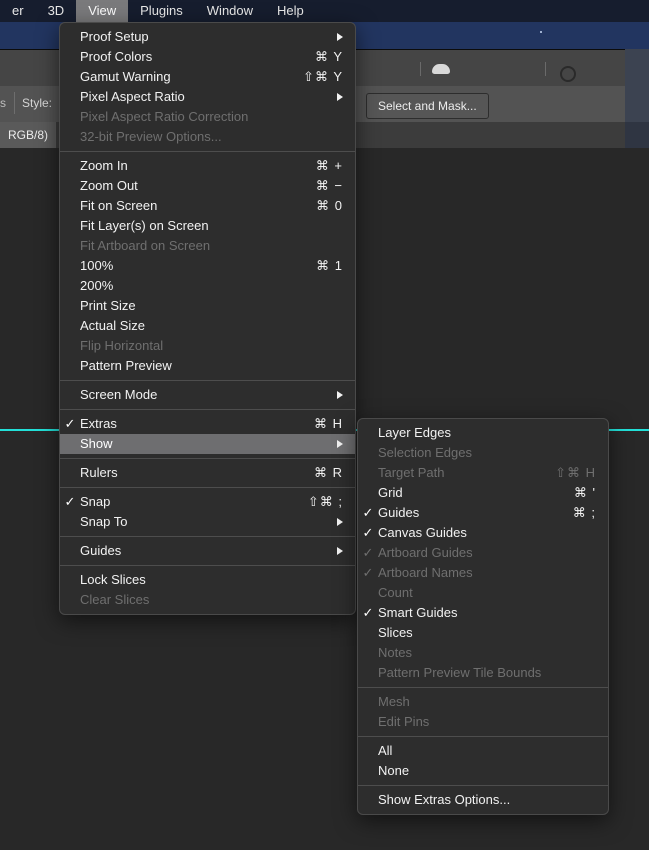  I want to click on document-tab: RGB/8), so click(28, 135).